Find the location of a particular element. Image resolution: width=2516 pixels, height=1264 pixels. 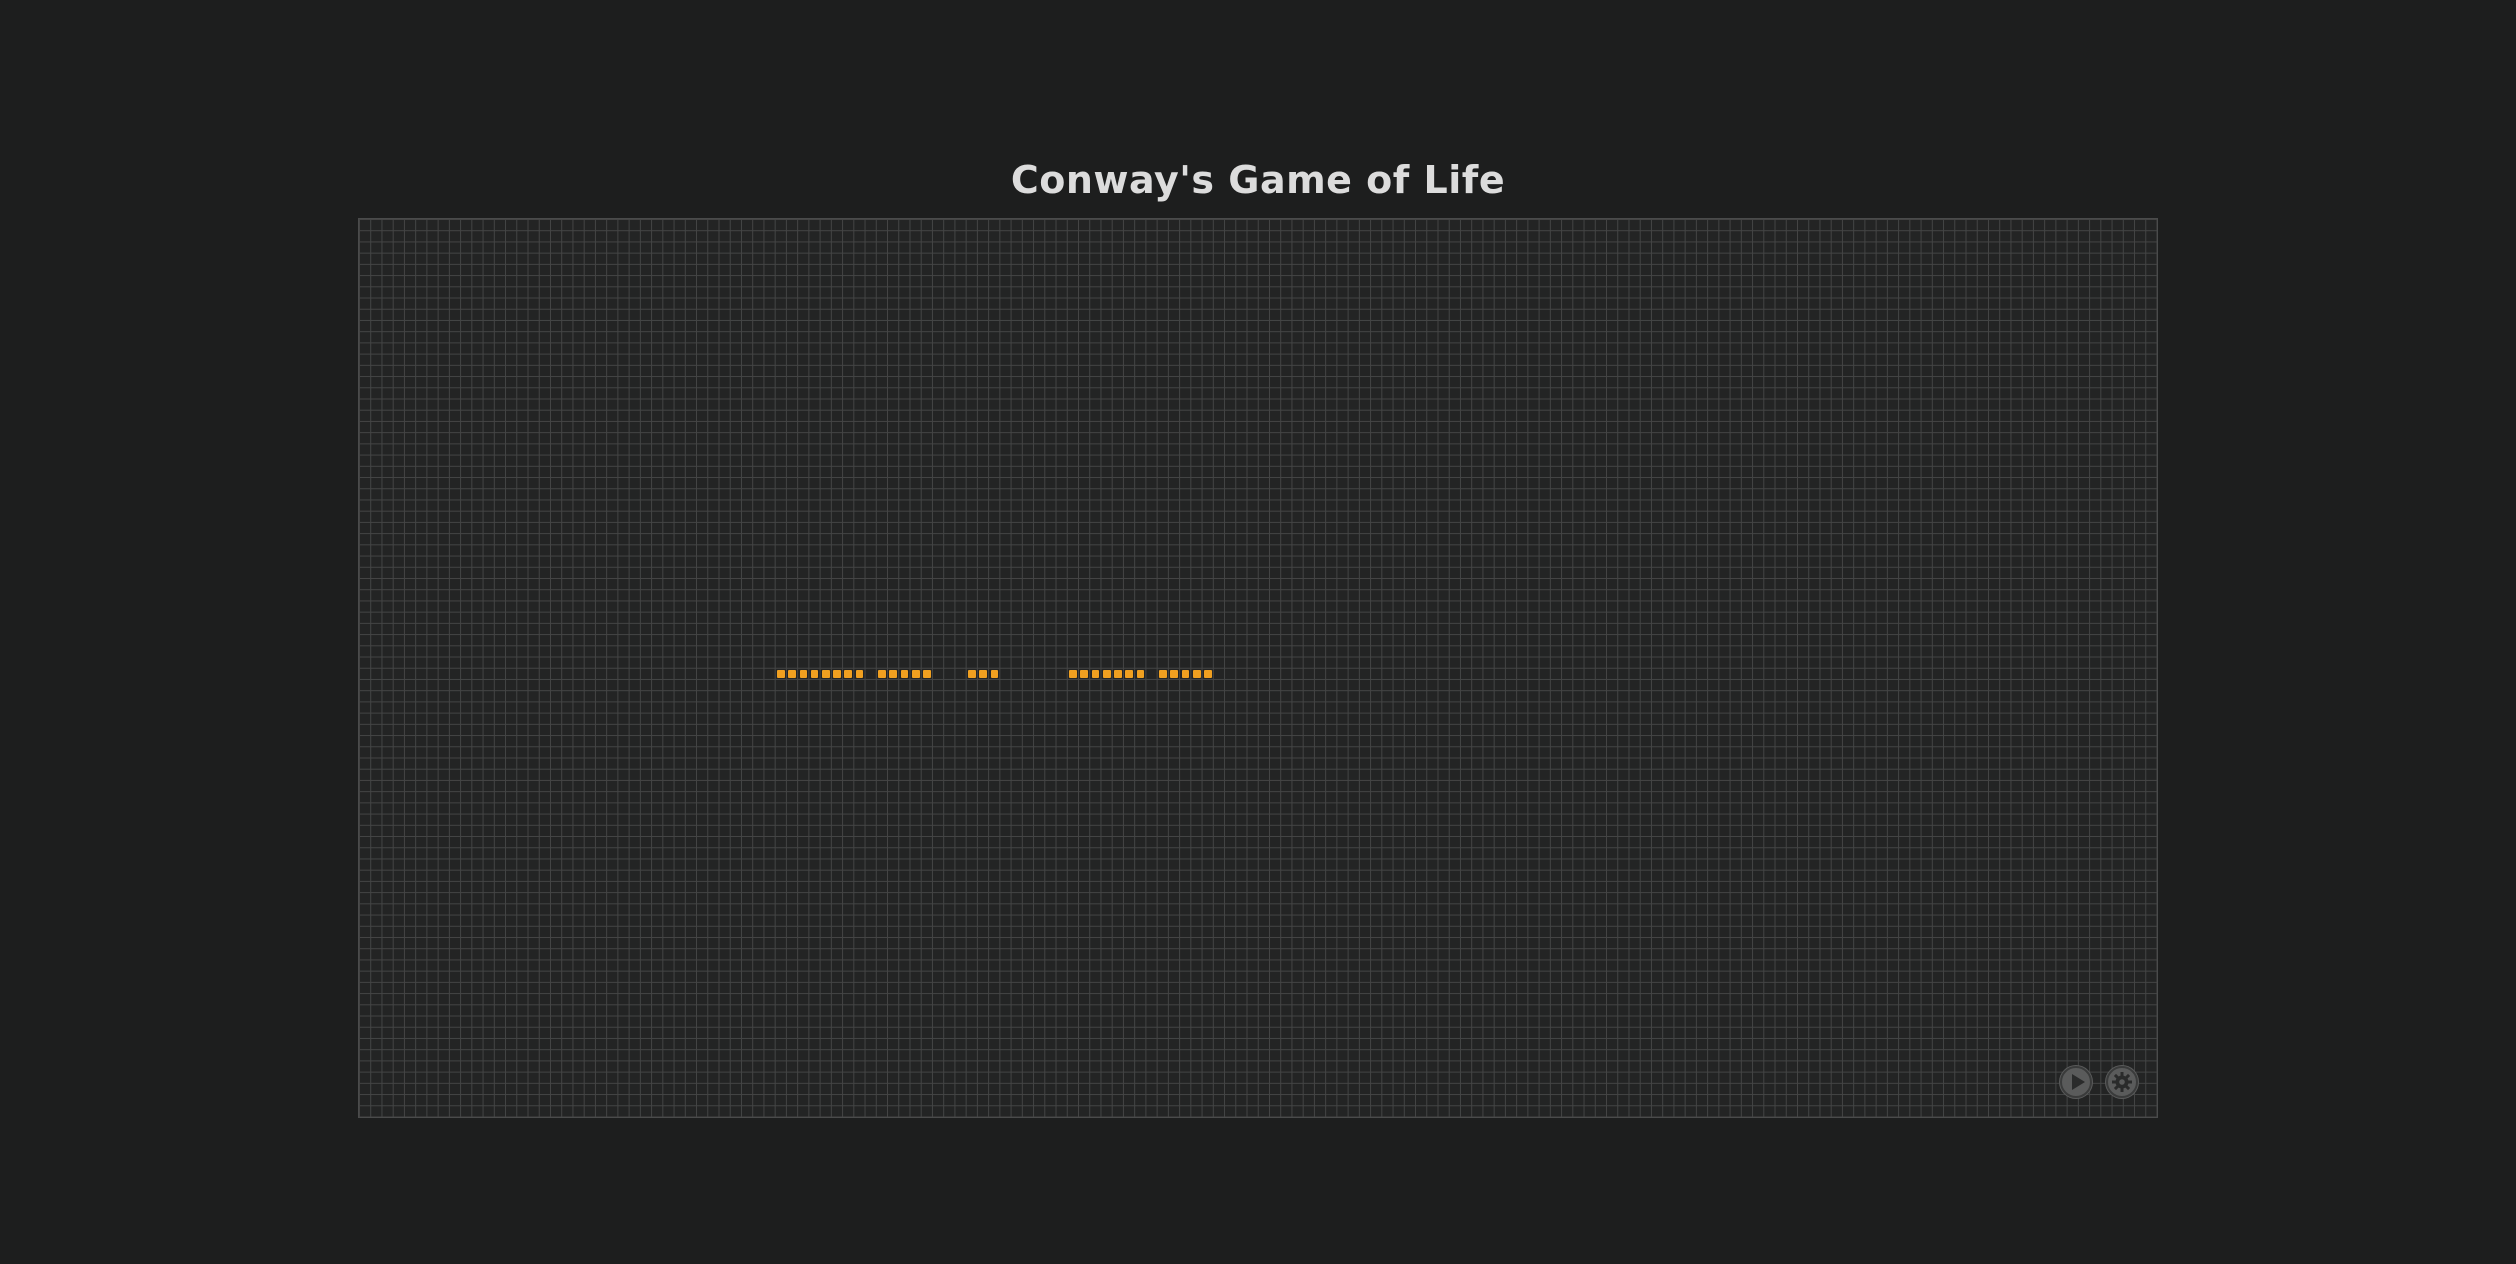

settings-button is located at coordinates (2122, 1082).